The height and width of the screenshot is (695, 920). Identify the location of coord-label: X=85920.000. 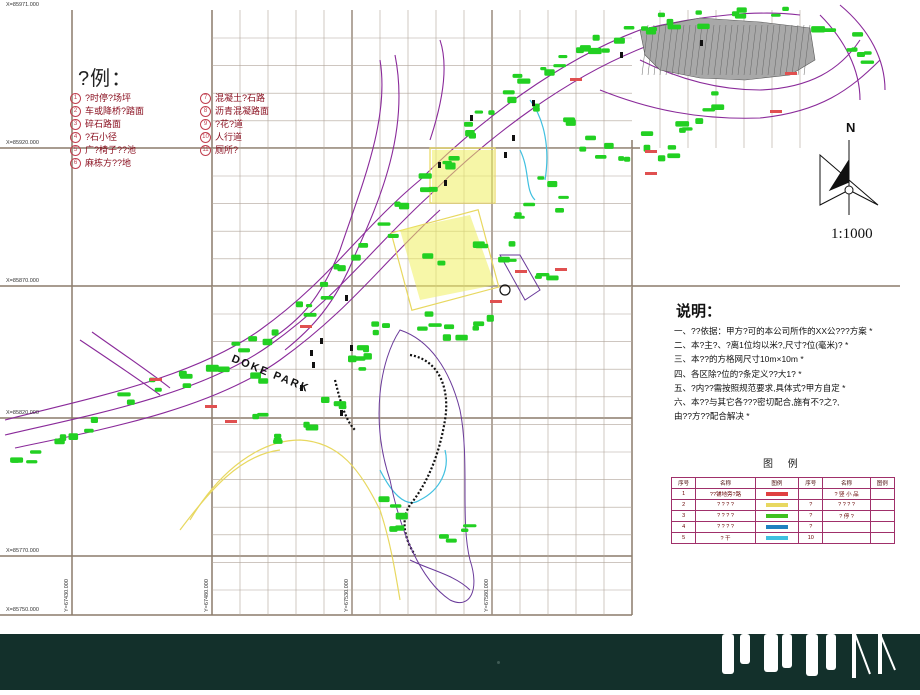
(22, 143).